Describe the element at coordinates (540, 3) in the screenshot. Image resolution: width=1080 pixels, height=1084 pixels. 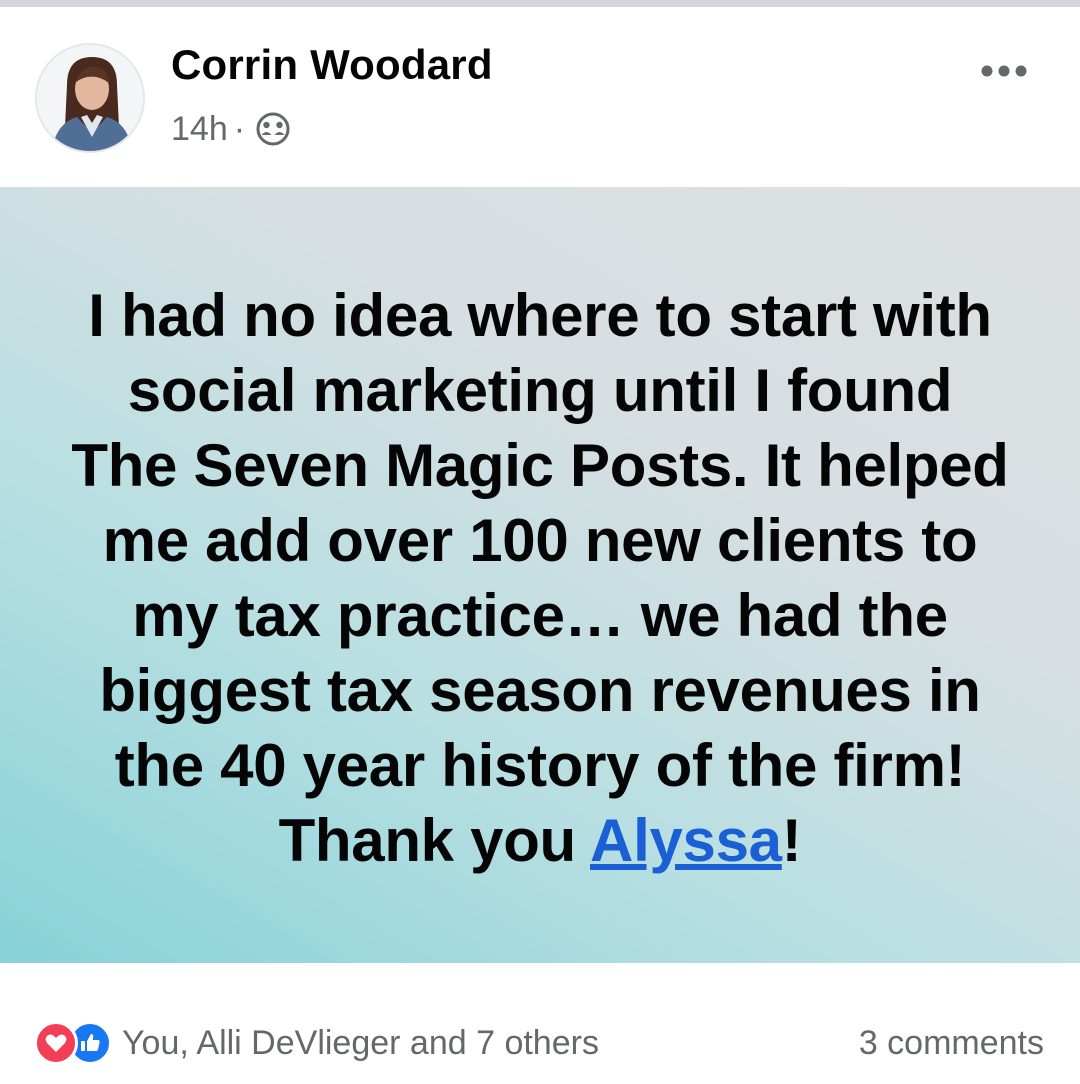
I see `top-divider` at that location.